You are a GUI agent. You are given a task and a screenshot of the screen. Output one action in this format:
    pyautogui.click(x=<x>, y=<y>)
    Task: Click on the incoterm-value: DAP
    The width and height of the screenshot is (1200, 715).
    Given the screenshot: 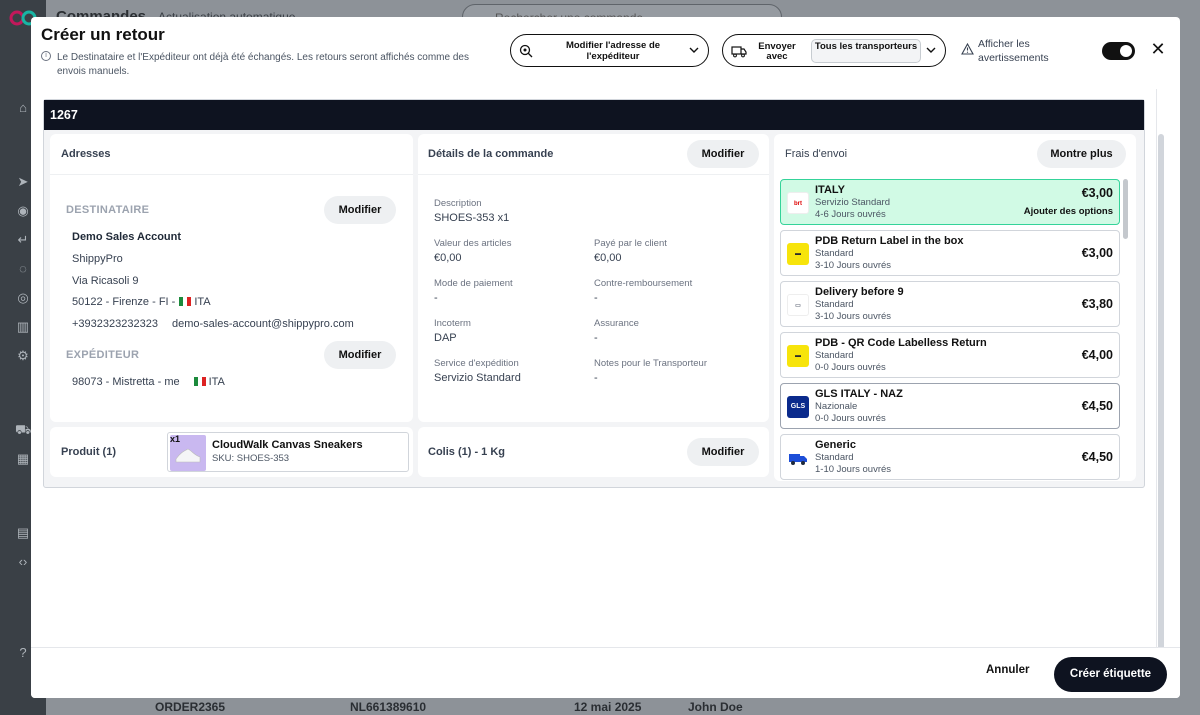 What is the action you would take?
    pyautogui.click(x=445, y=338)
    